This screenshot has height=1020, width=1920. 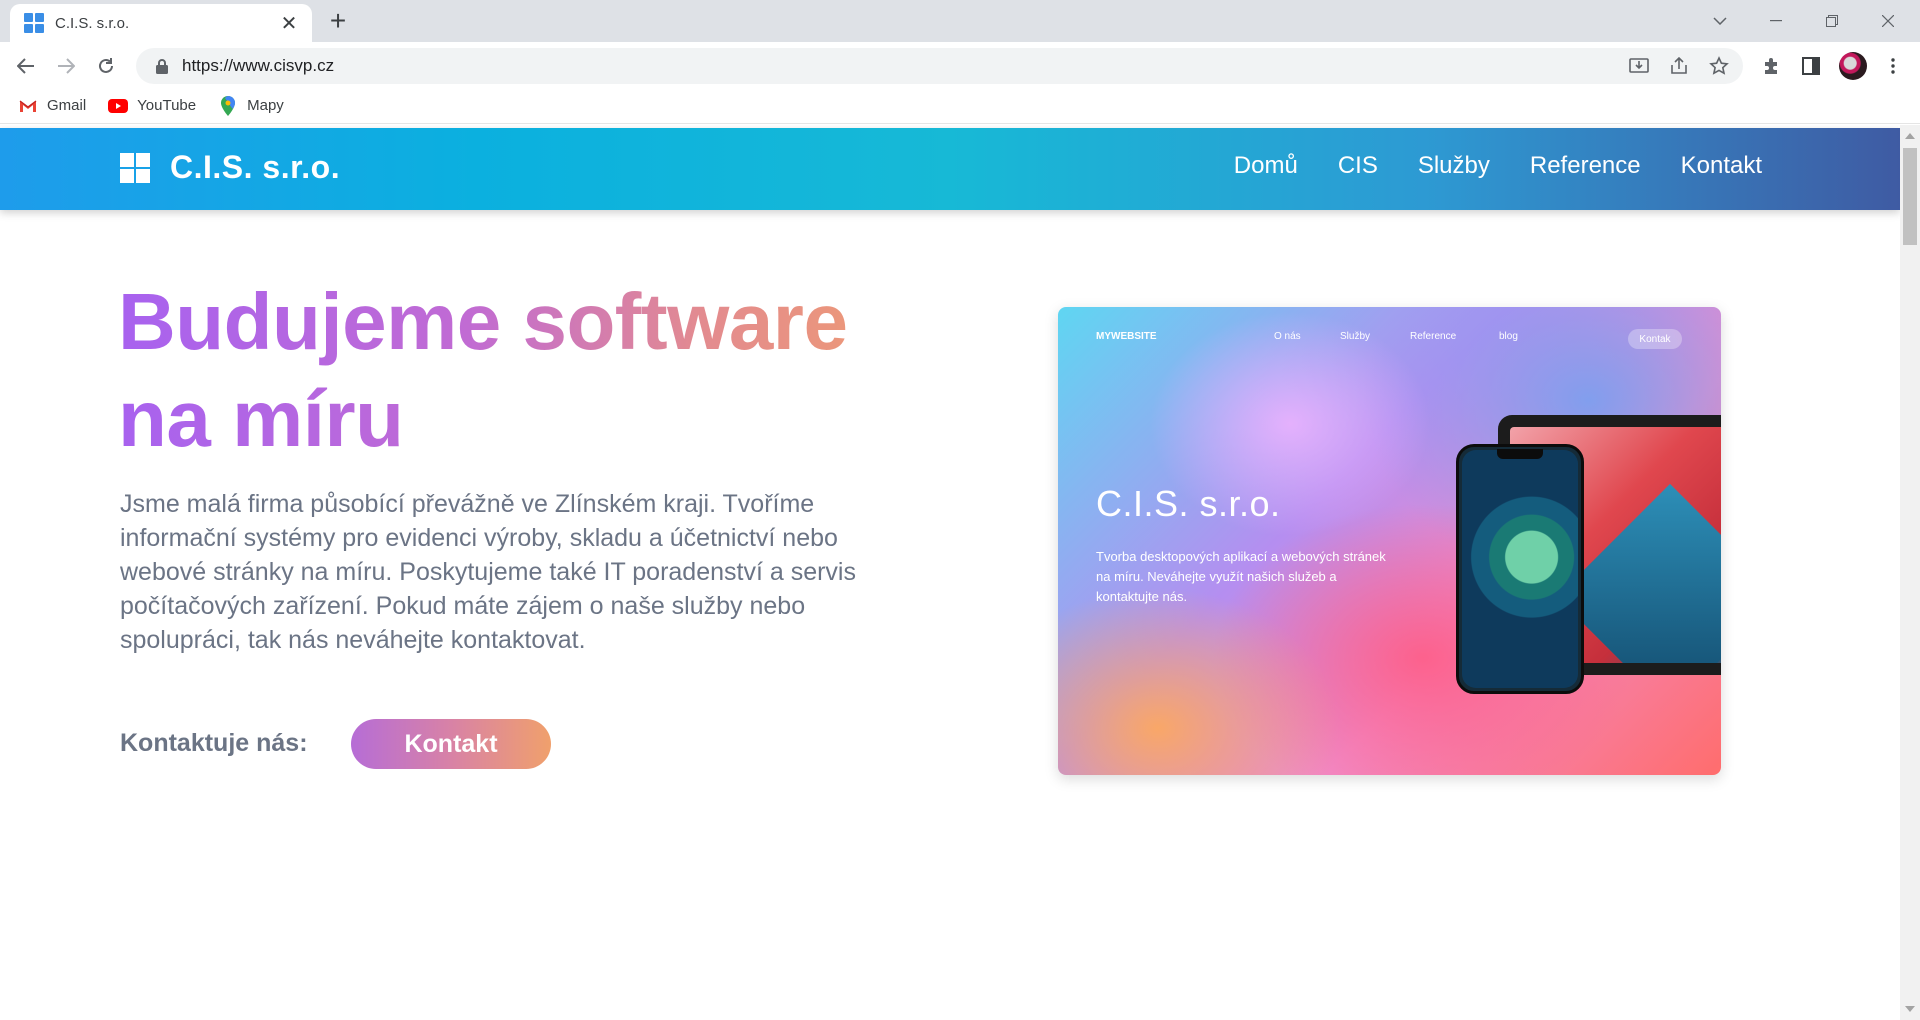 I want to click on address-bar: https://www.cisvp.cz, so click(x=939, y=66).